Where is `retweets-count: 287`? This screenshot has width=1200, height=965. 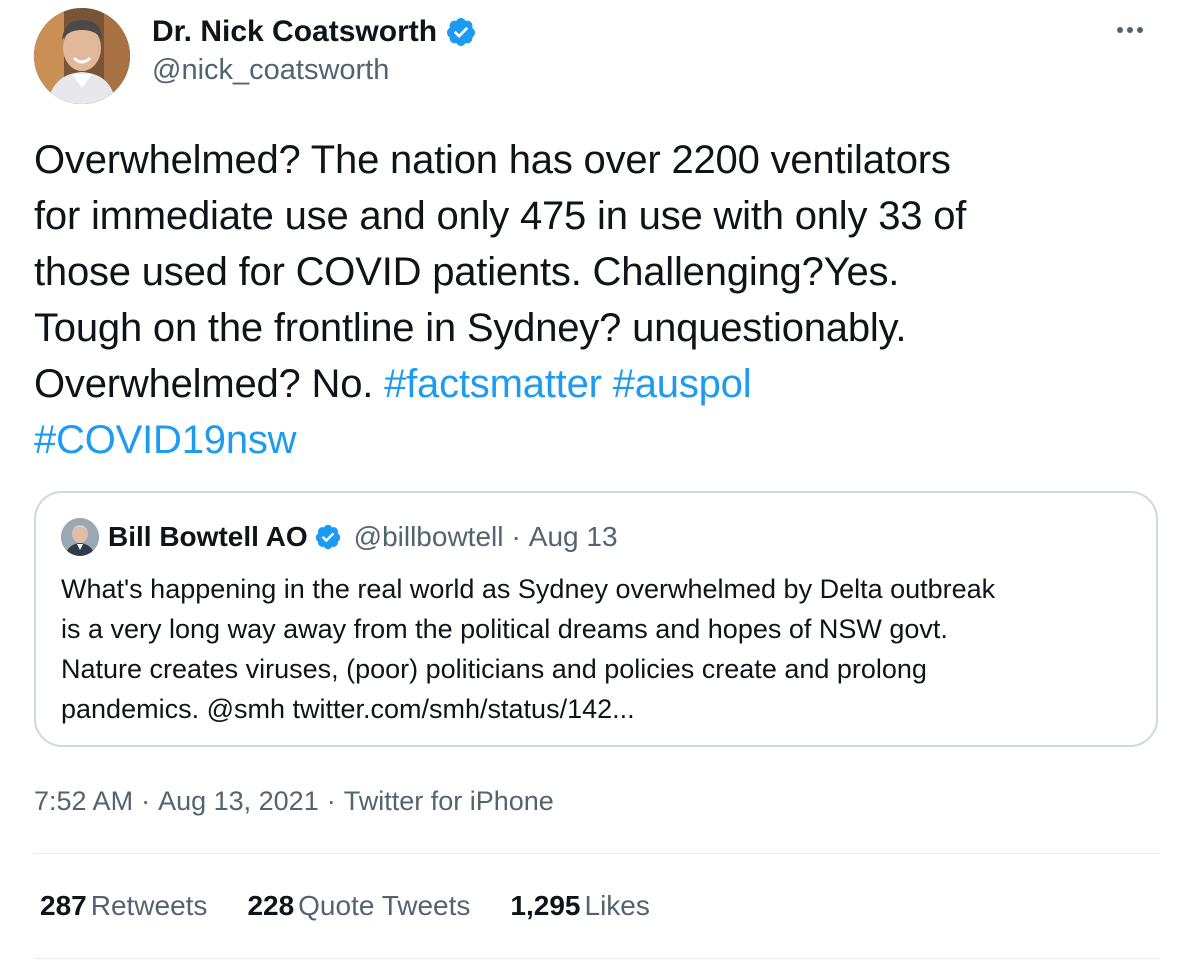 retweets-count: 287 is located at coordinates (63, 905).